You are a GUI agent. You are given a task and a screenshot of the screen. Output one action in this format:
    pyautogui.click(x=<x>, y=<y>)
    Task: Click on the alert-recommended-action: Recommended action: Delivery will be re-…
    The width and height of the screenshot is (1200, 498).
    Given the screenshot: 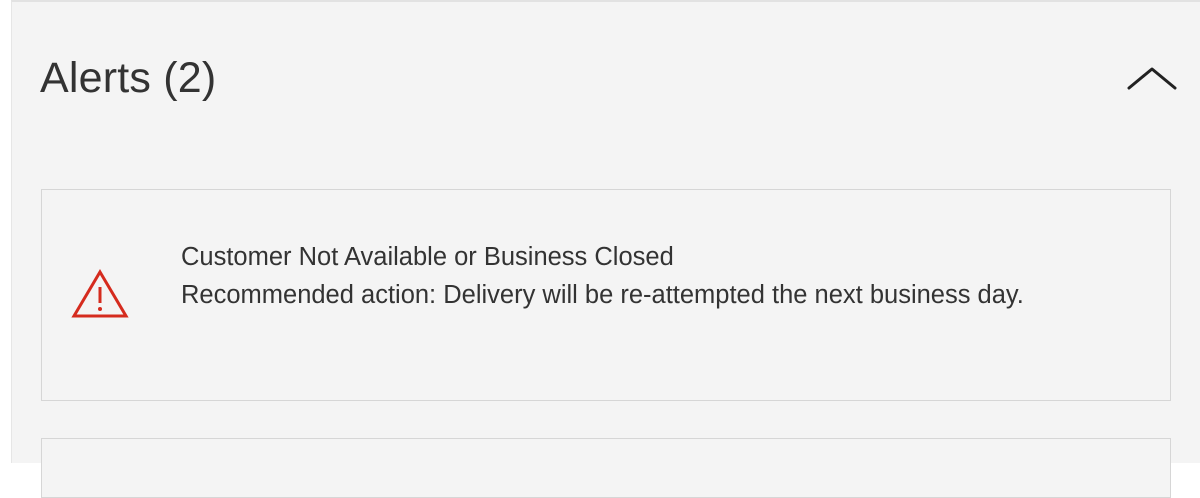 What is the action you would take?
    pyautogui.click(x=602, y=295)
    